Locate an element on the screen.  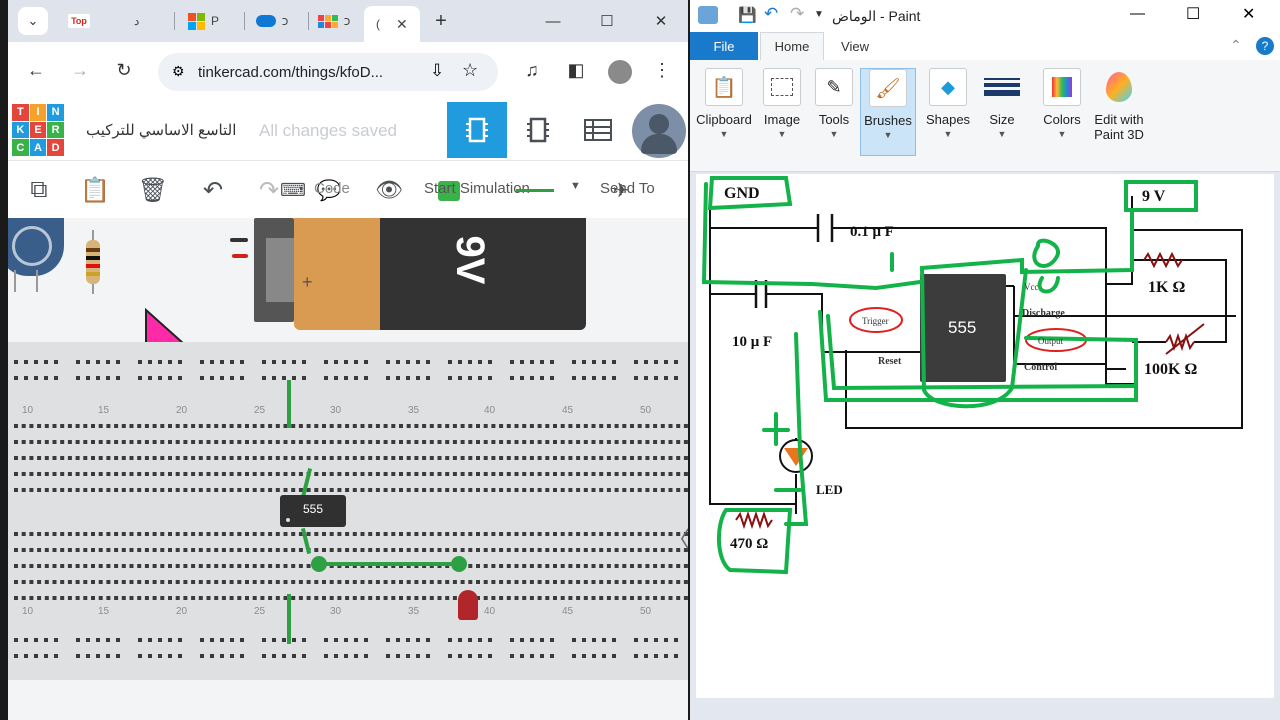
tab-strip: ⌄ Top د P כ כ ( ✕ + — ☐ ✕ is located at coordinates (348, 21).